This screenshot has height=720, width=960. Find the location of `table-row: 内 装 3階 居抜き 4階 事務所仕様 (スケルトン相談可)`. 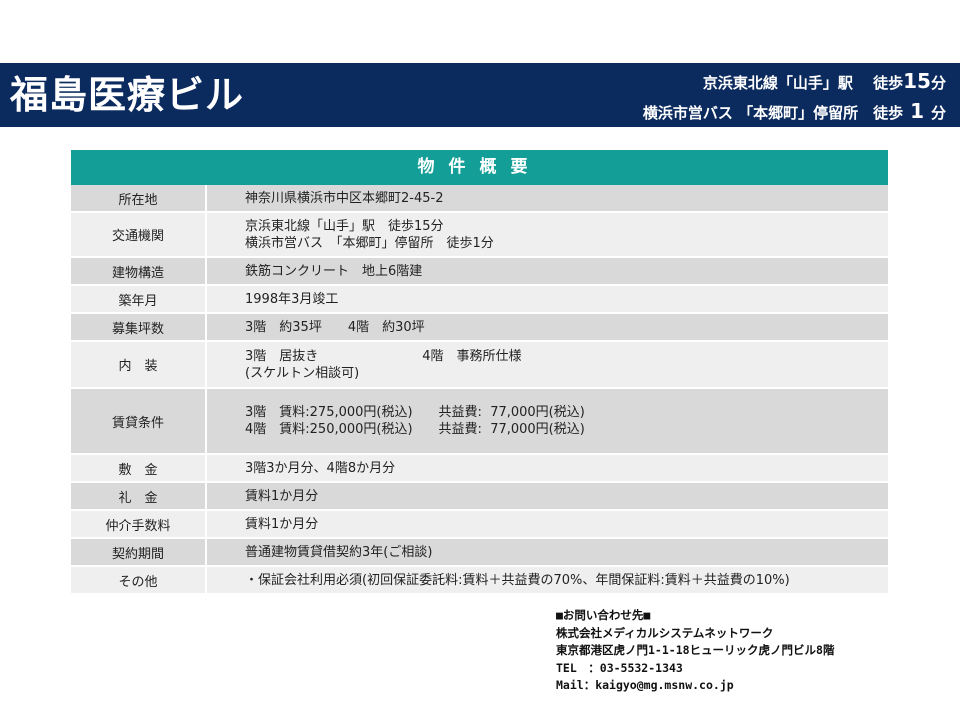

table-row: 内 装 3階 居抜き 4階 事務所仕様 (スケルトン相談可) is located at coordinates (479, 365).